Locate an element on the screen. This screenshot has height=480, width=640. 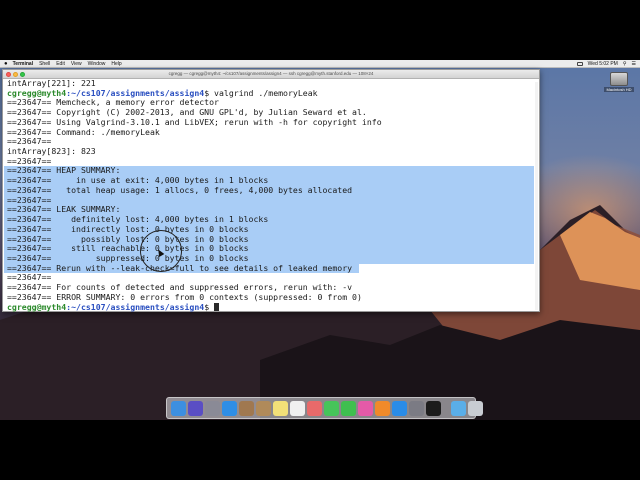
scrollbar is located at coordinates (536, 196).